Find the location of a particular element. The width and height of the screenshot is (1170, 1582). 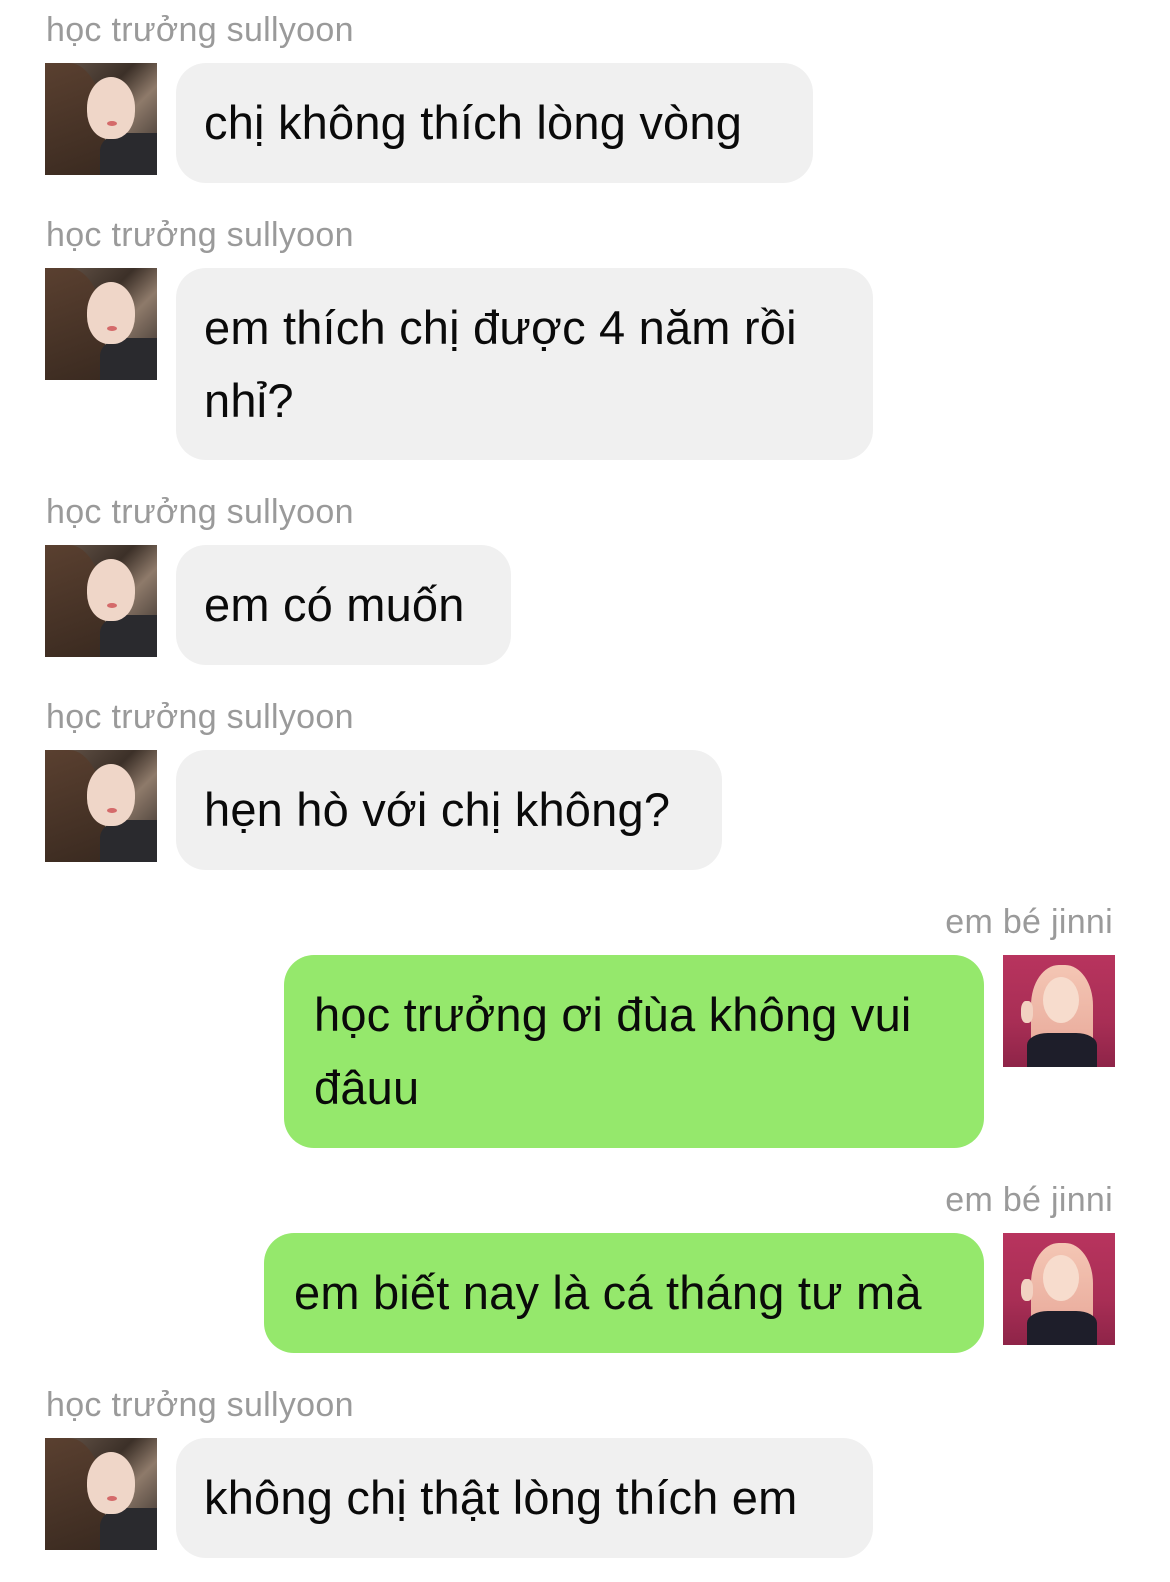

chat-message: học trưởng sullyoon em có muốn is located at coordinates (585, 582).